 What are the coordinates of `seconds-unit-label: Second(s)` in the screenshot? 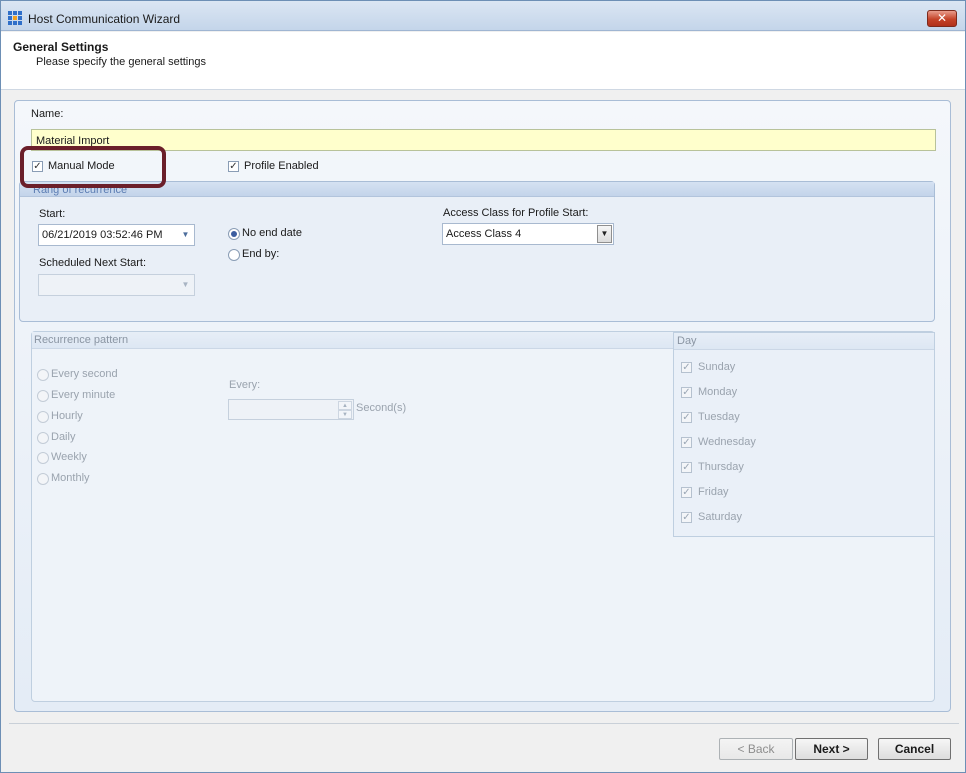 It's located at (381, 408).